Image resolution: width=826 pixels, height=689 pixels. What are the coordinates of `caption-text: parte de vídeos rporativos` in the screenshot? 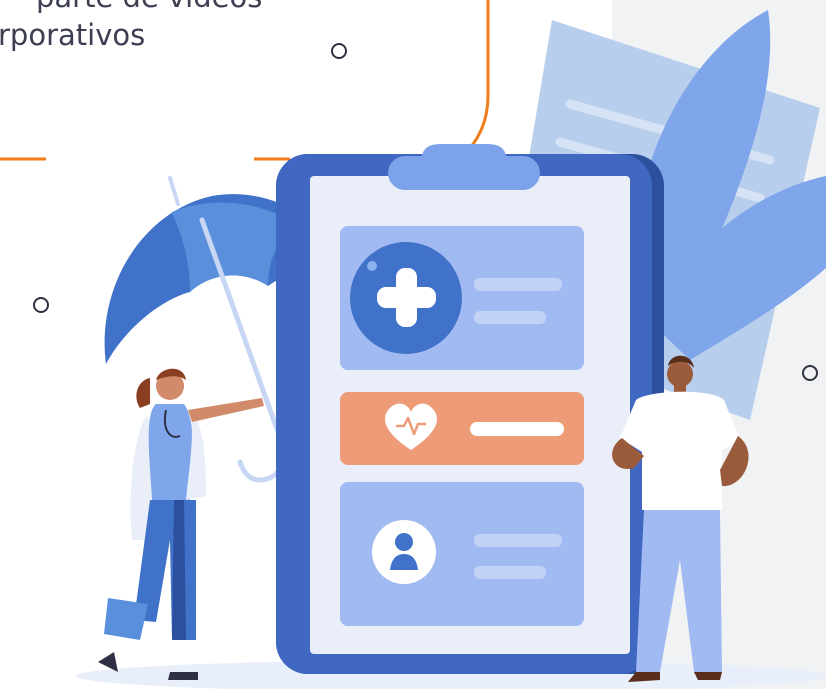 It's located at (164, 27).